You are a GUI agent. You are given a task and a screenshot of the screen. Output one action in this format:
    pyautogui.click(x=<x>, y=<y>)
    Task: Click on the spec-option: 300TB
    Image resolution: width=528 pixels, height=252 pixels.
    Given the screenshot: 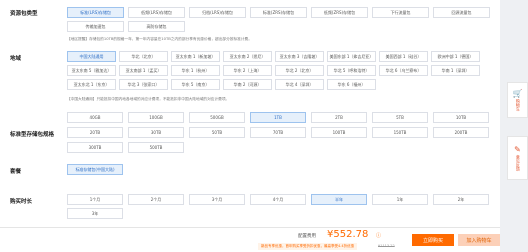 What is the action you would take?
    pyautogui.click(x=95, y=147)
    